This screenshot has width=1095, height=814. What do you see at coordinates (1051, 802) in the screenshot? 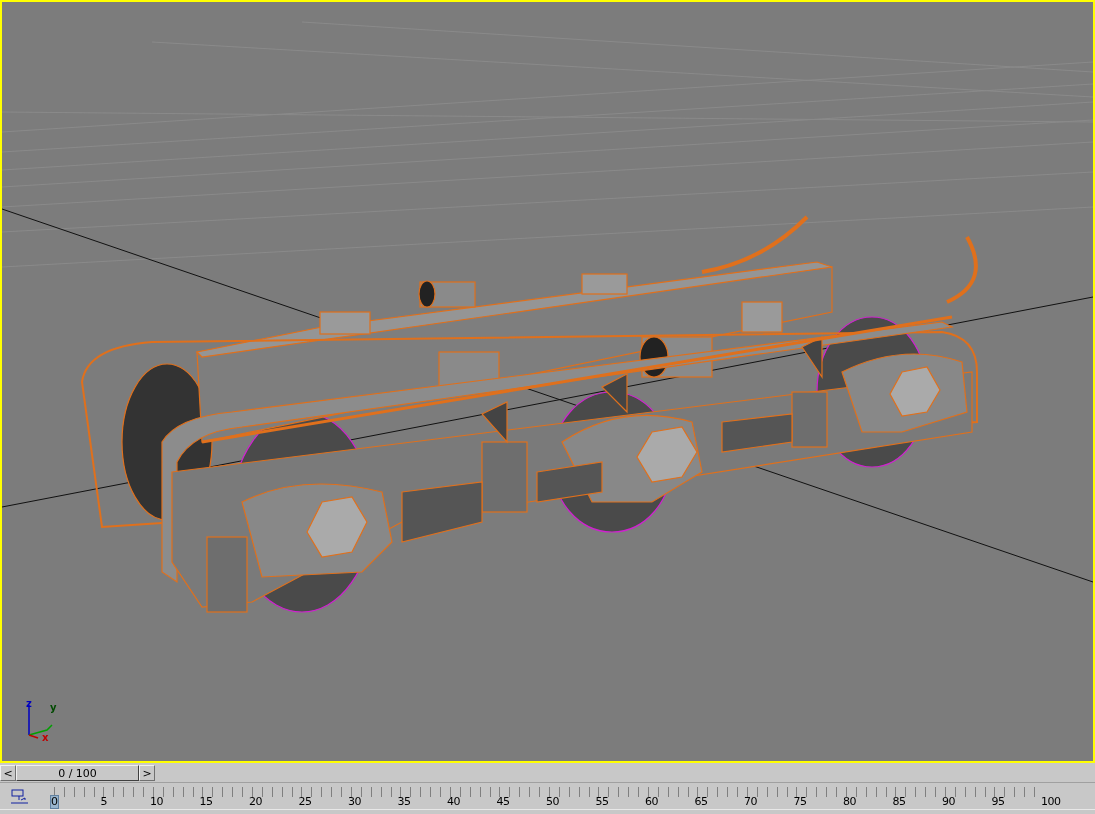
I see `frame-number: 100` at bounding box center [1051, 802].